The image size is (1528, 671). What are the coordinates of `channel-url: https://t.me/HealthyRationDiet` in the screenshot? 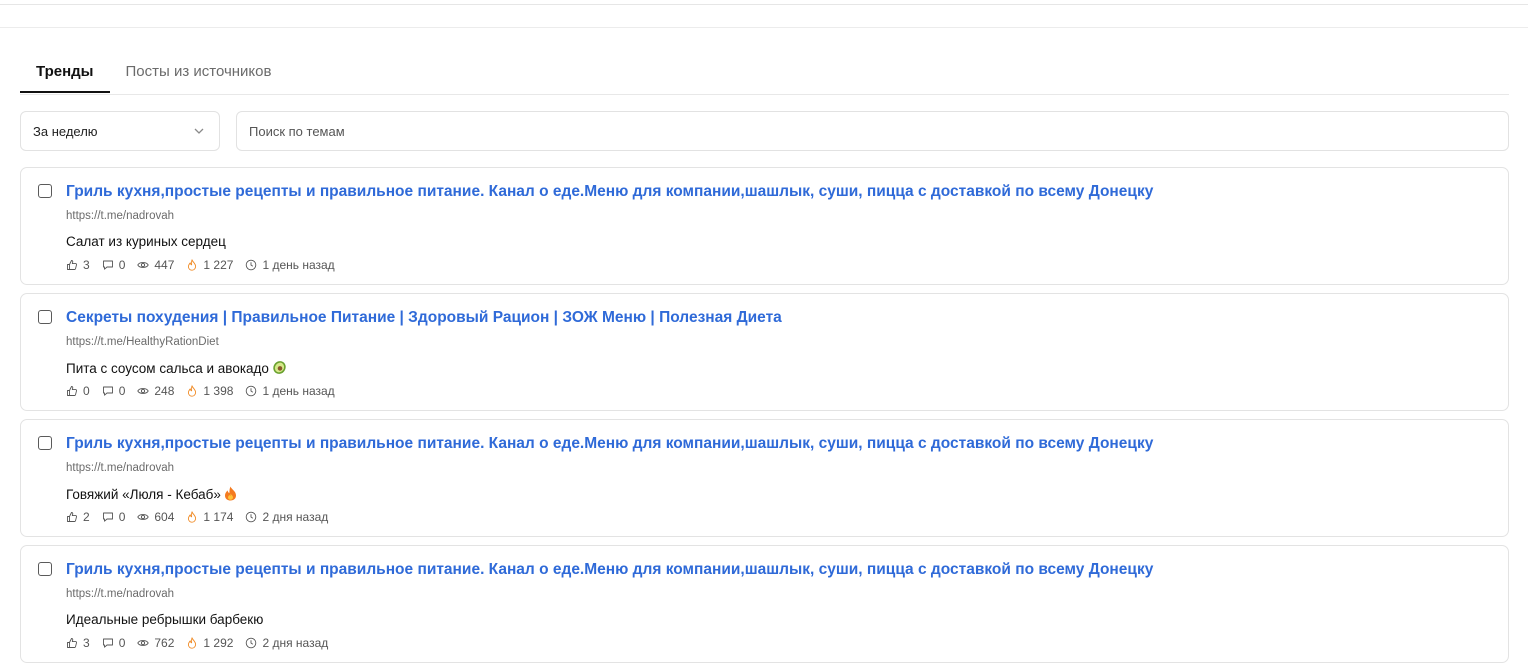 It's located at (142, 342).